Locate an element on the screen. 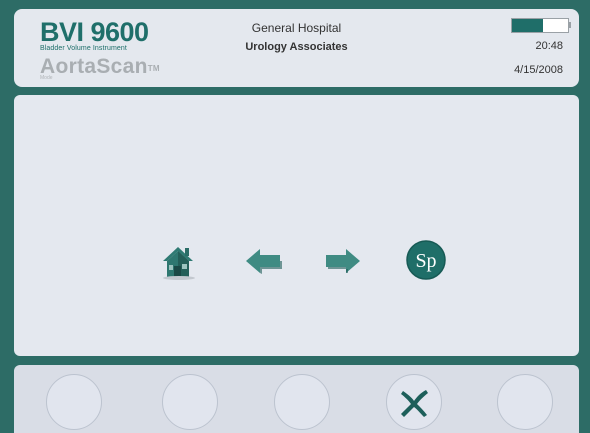 The image size is (590, 433). cancel-x-icon is located at coordinates (414, 403).